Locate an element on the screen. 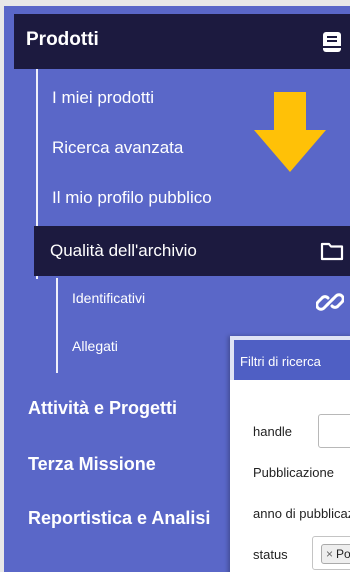 This screenshot has width=350, height=572. book-icon is located at coordinates (332, 42).